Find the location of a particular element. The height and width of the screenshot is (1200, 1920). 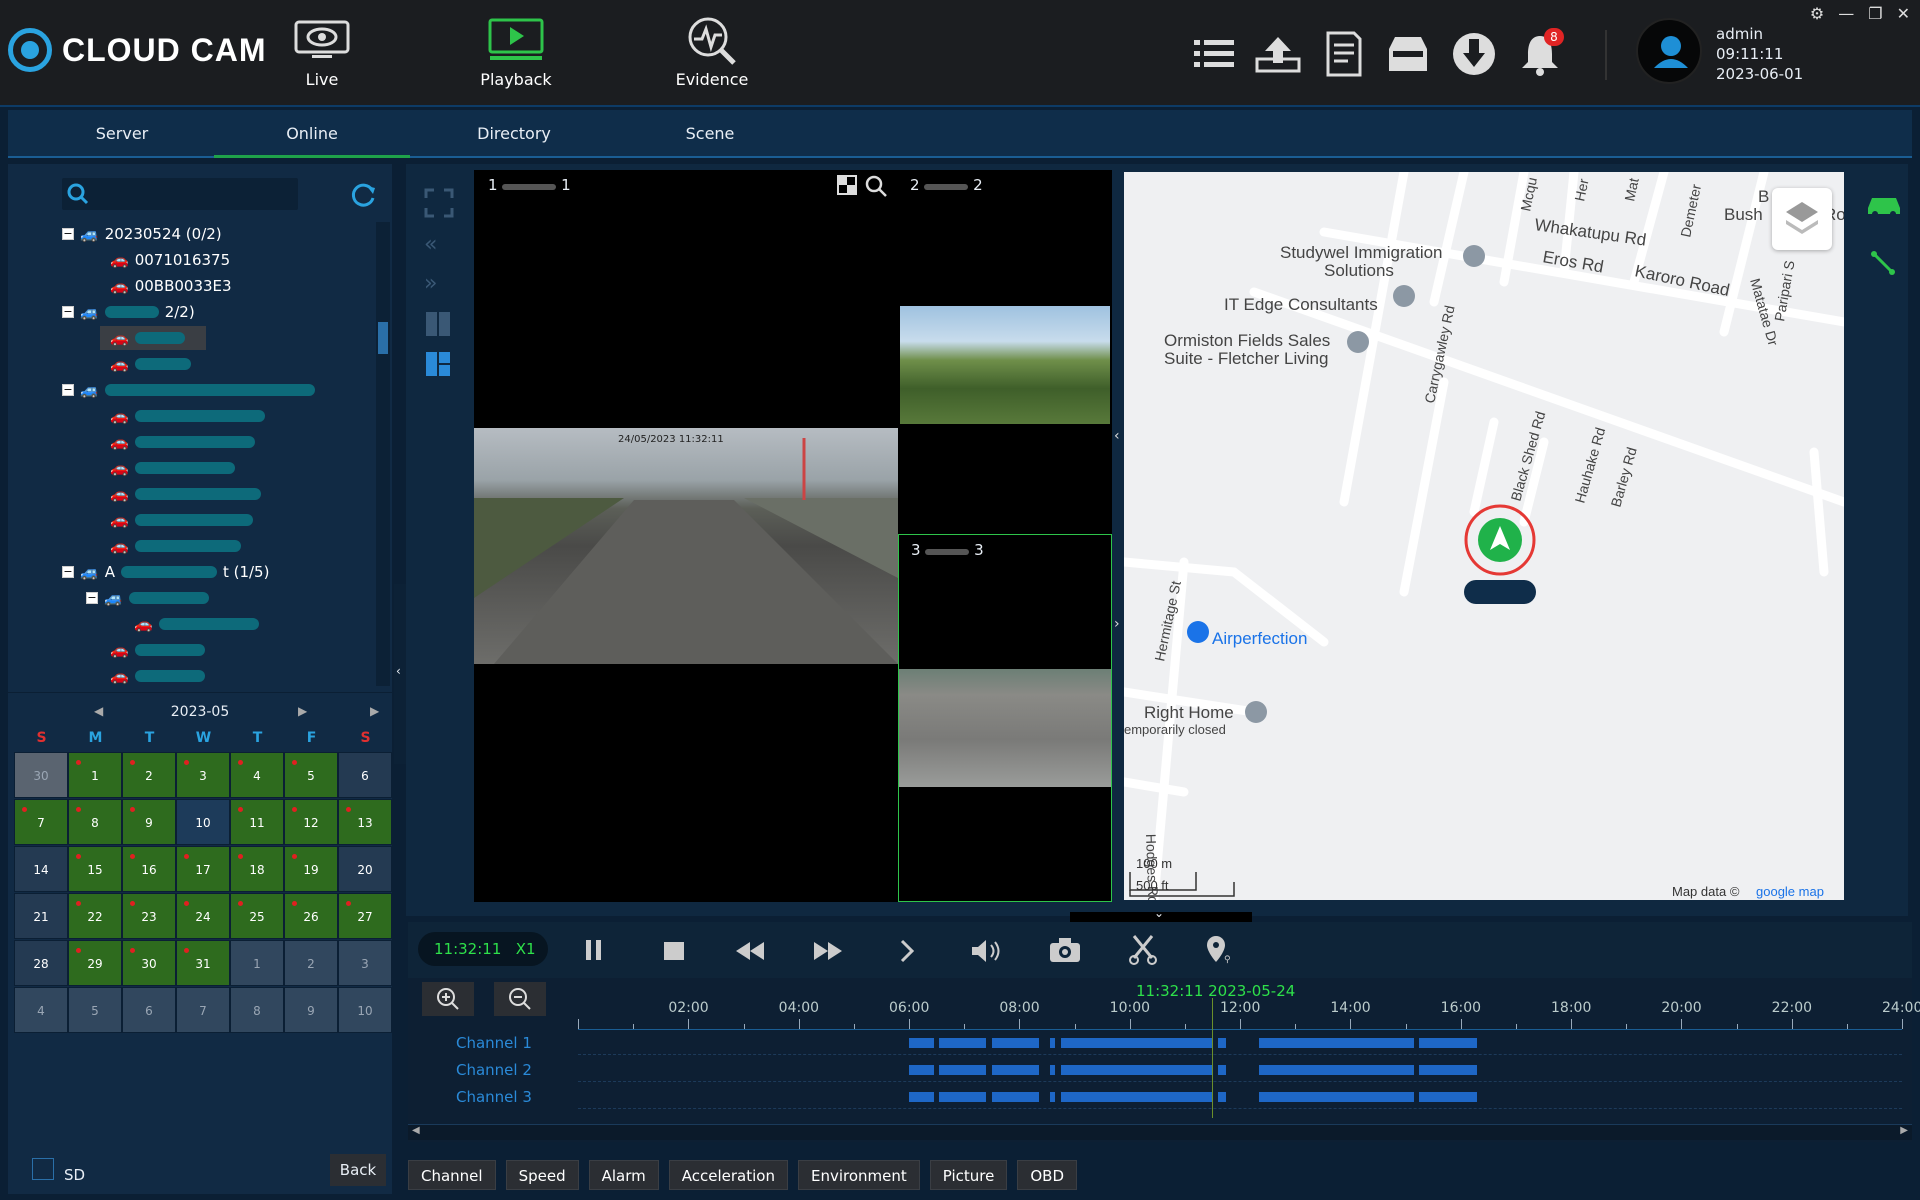

map-provider: google map is located at coordinates (1790, 891).